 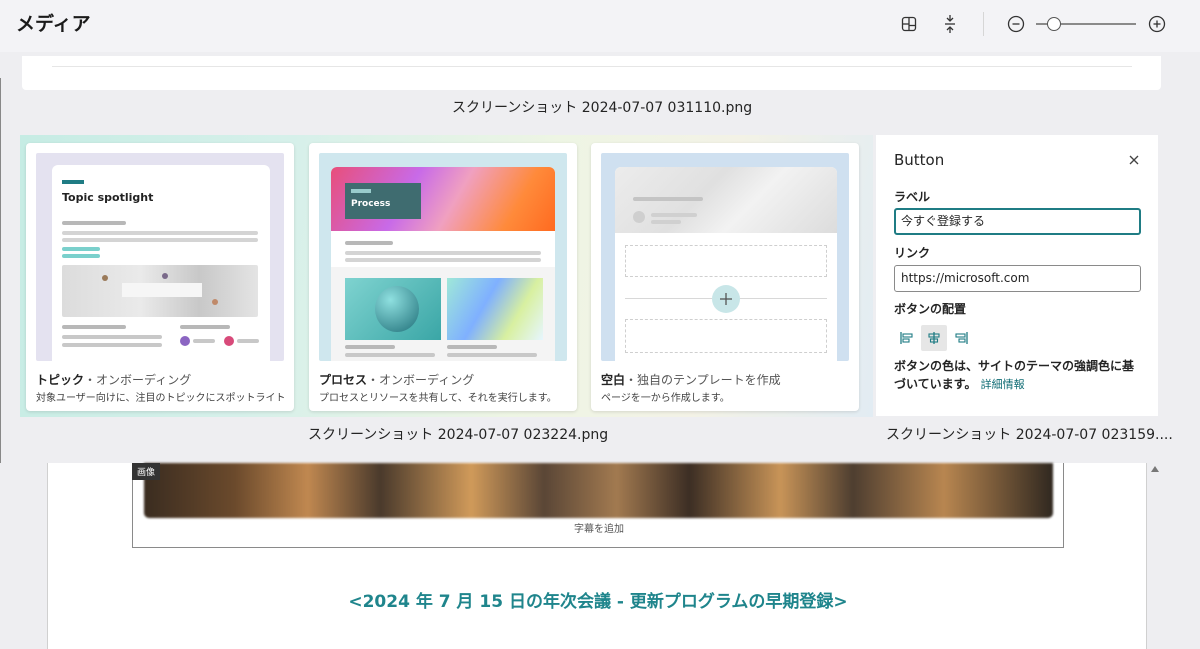 I want to click on caption-placeholder: 字幕を追加, so click(x=599, y=527).